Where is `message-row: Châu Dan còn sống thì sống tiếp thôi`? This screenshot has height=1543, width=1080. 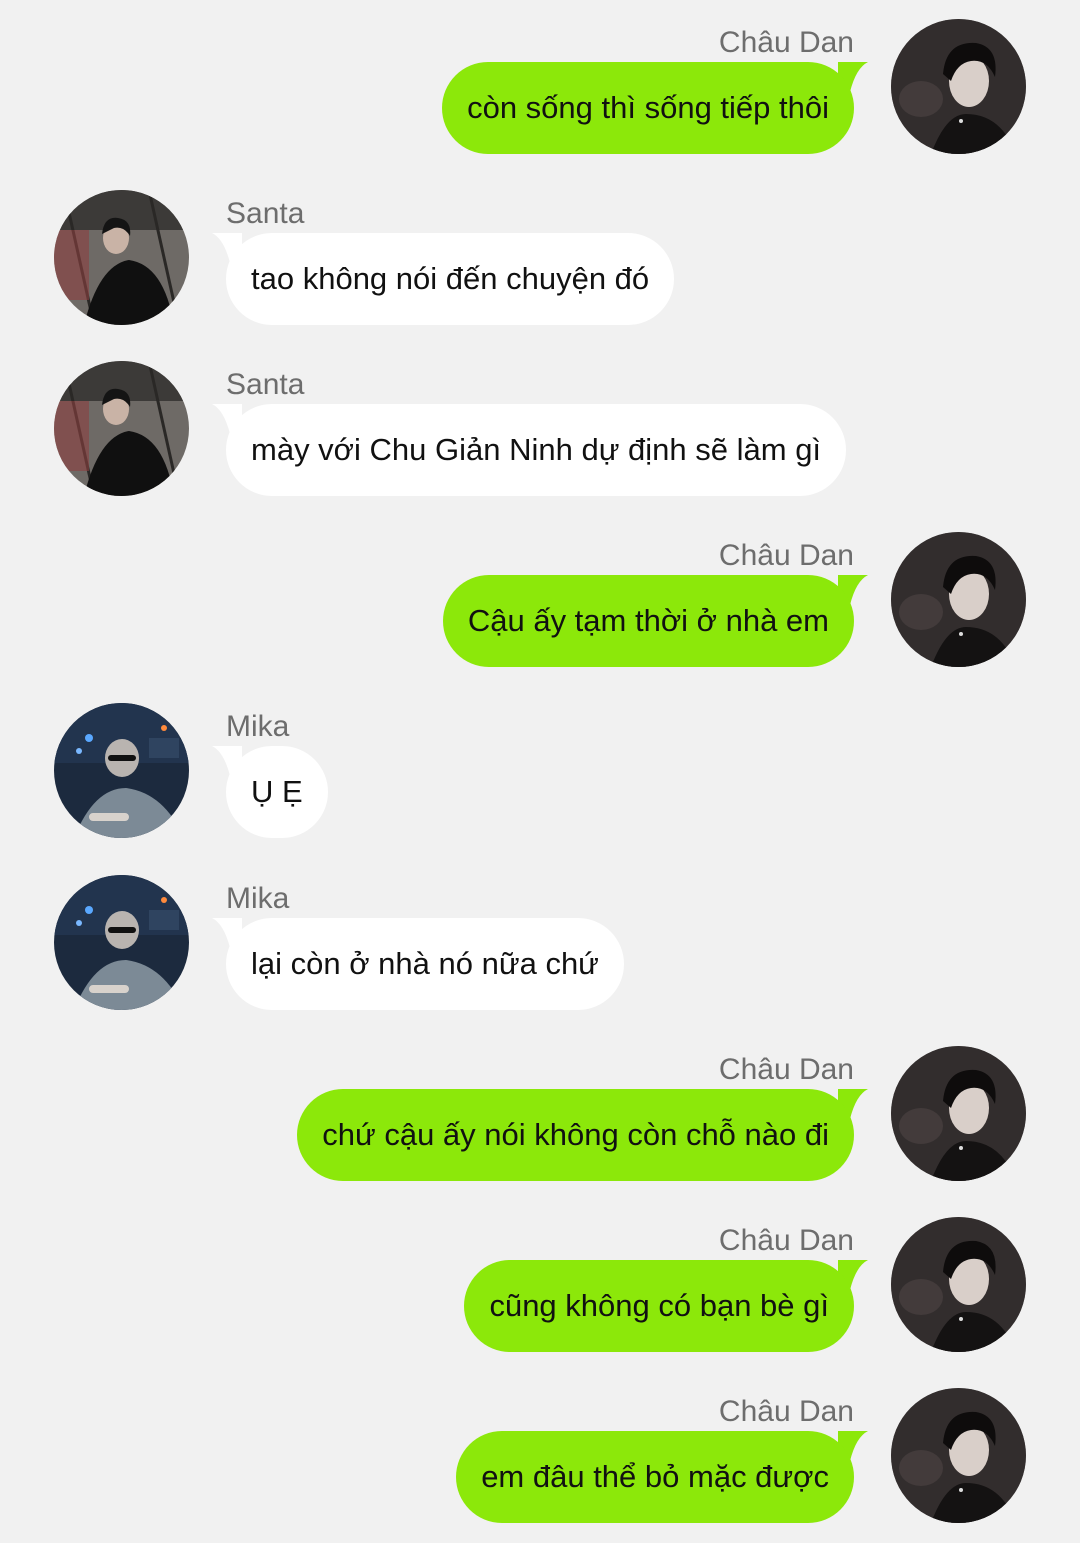
message-row: Châu Dan còn sống thì sống tiếp thôi is located at coordinates (540, 94).